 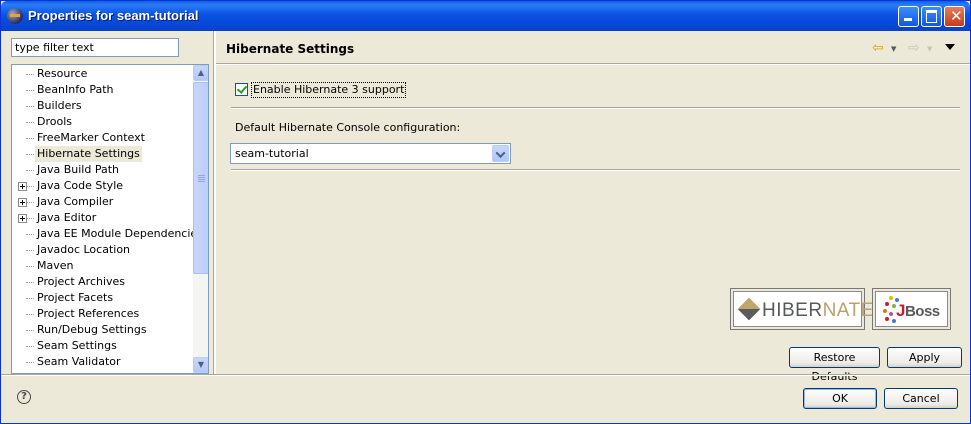 What do you see at coordinates (348, 127) in the screenshot?
I see `console-config-label: Default Hibernate Console configuration:` at bounding box center [348, 127].